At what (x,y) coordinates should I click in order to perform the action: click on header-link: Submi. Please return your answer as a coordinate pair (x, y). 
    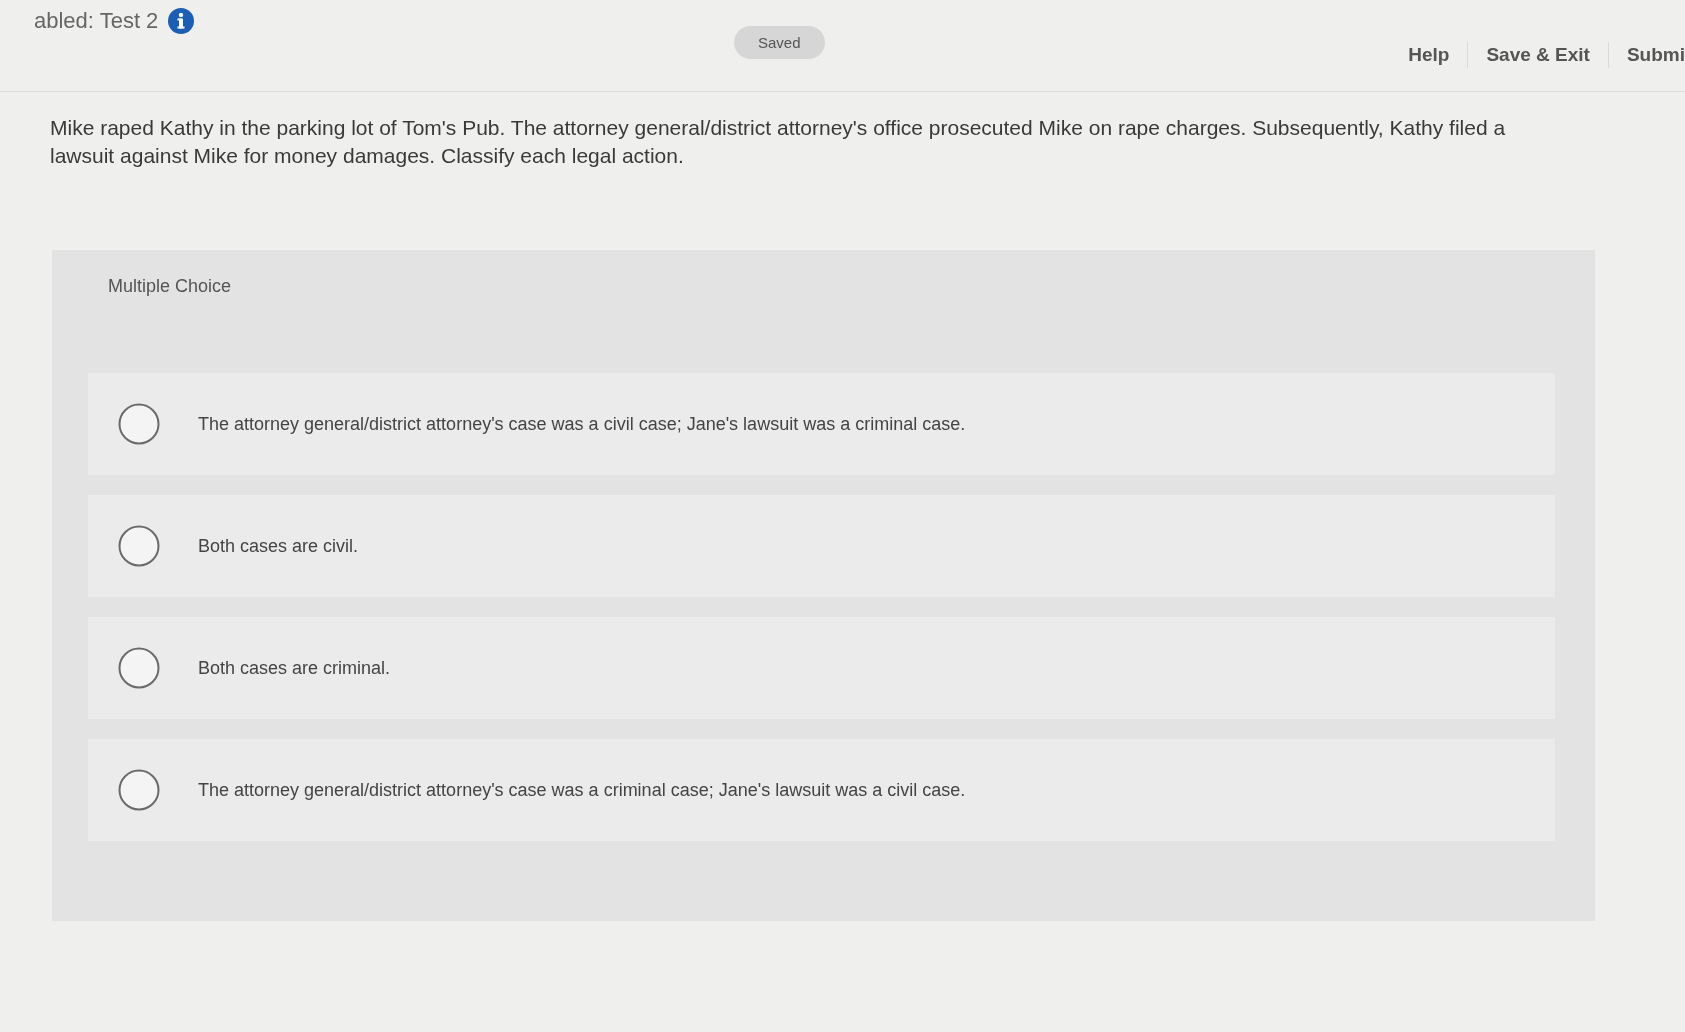
    Looking at the image, I should click on (1646, 55).